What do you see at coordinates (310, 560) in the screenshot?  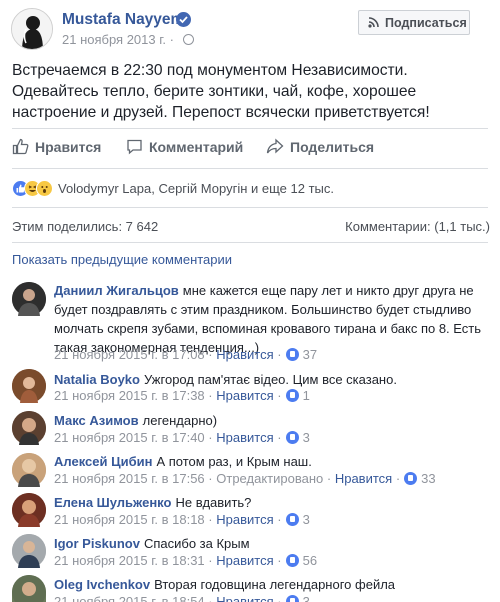 I see `comment-like-count: 56` at bounding box center [310, 560].